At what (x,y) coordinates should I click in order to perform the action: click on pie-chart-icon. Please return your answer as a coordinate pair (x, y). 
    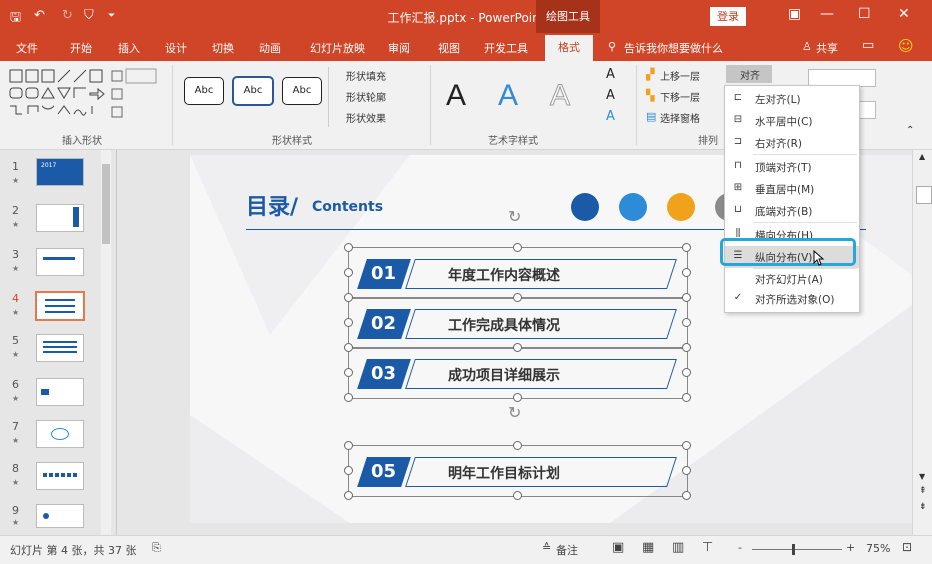
    Looking at the image, I should click on (633, 207).